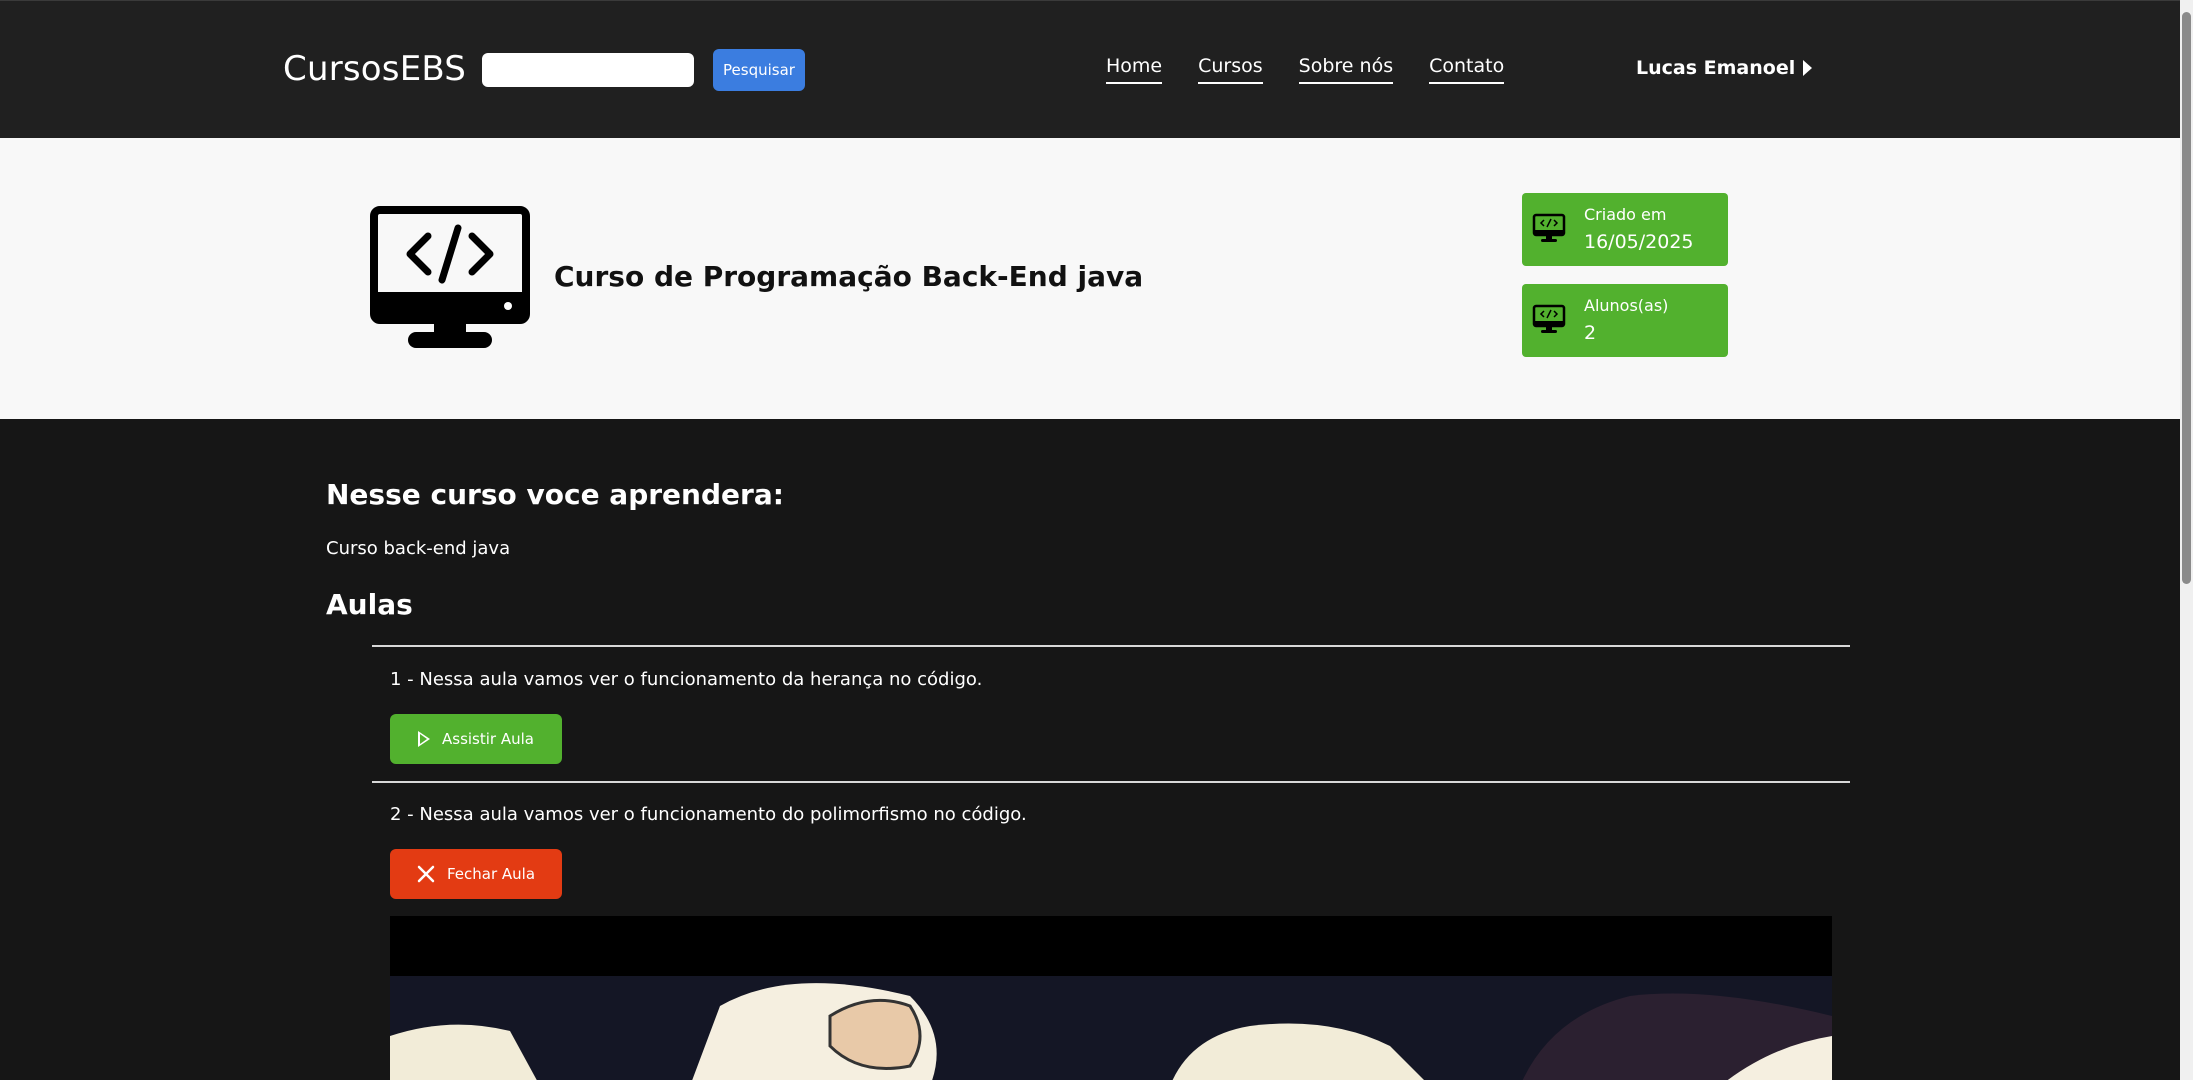 This screenshot has height=1080, width=2193. I want to click on course-title: Curso de Programação Back-End java, so click(849, 276).